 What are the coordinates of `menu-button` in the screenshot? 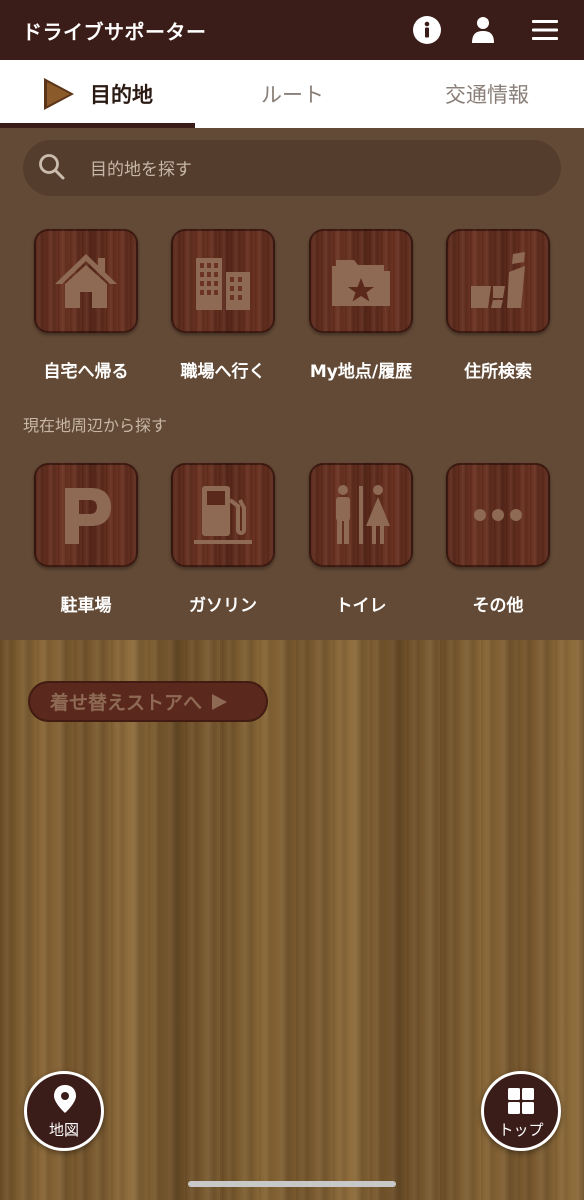 It's located at (545, 30).